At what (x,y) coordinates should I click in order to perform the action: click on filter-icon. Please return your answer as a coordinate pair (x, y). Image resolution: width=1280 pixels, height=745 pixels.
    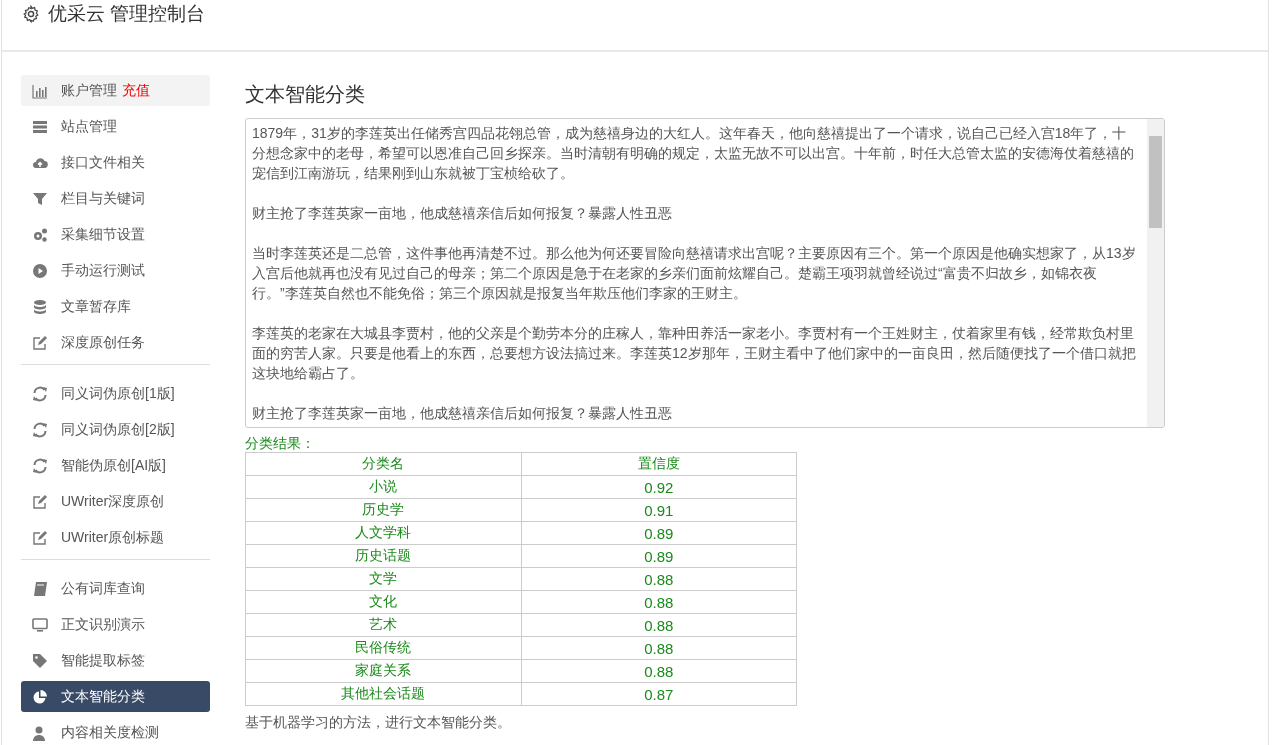
    Looking at the image, I should click on (40, 198).